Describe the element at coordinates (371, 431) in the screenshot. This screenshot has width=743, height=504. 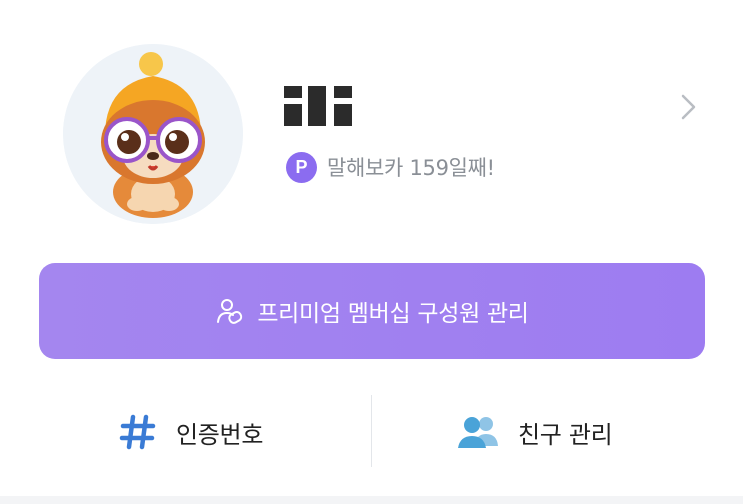
I see `menu-divider` at that location.